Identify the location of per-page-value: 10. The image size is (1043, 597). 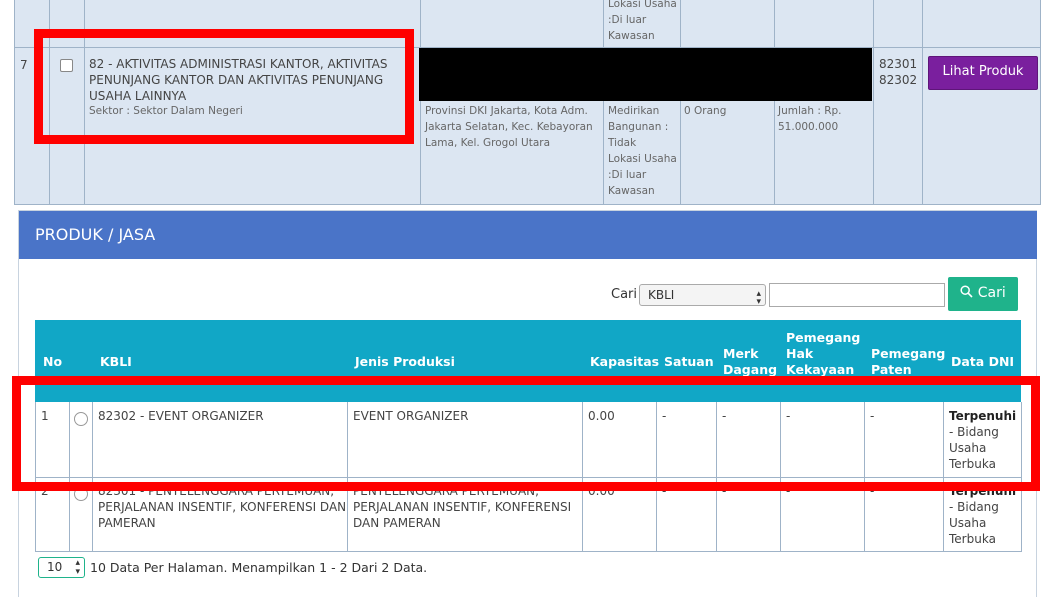
(55, 567).